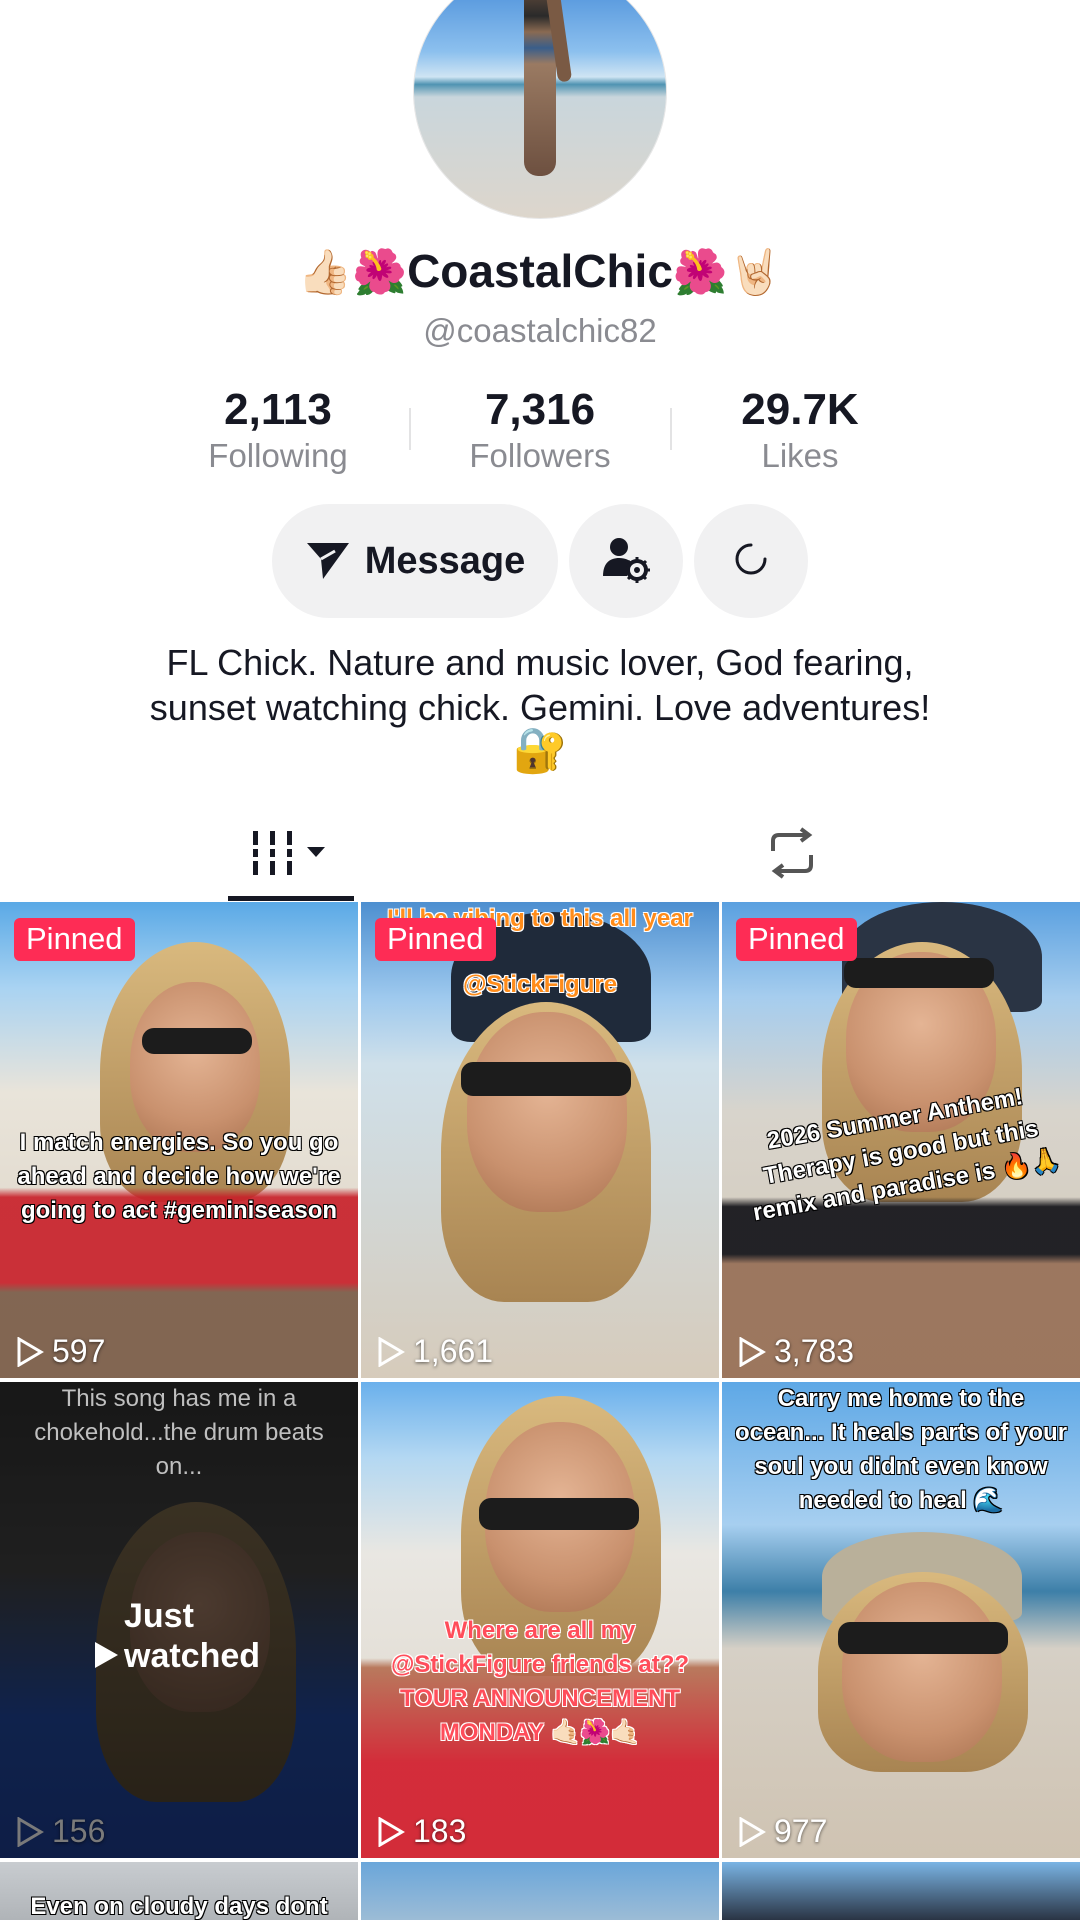 The image size is (1080, 1920). Describe the element at coordinates (540, 455) in the screenshot. I see `followers-label: Followers` at that location.